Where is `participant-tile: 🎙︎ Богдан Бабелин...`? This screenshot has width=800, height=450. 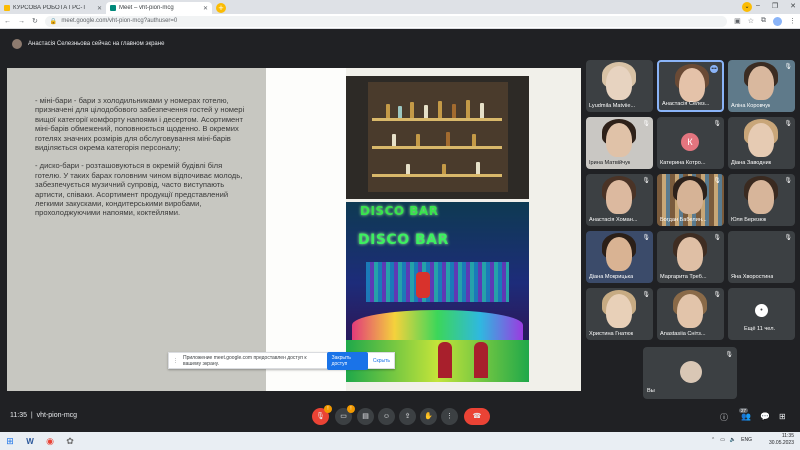 participant-tile: 🎙︎ Богдан Бабелин... is located at coordinates (690, 200).